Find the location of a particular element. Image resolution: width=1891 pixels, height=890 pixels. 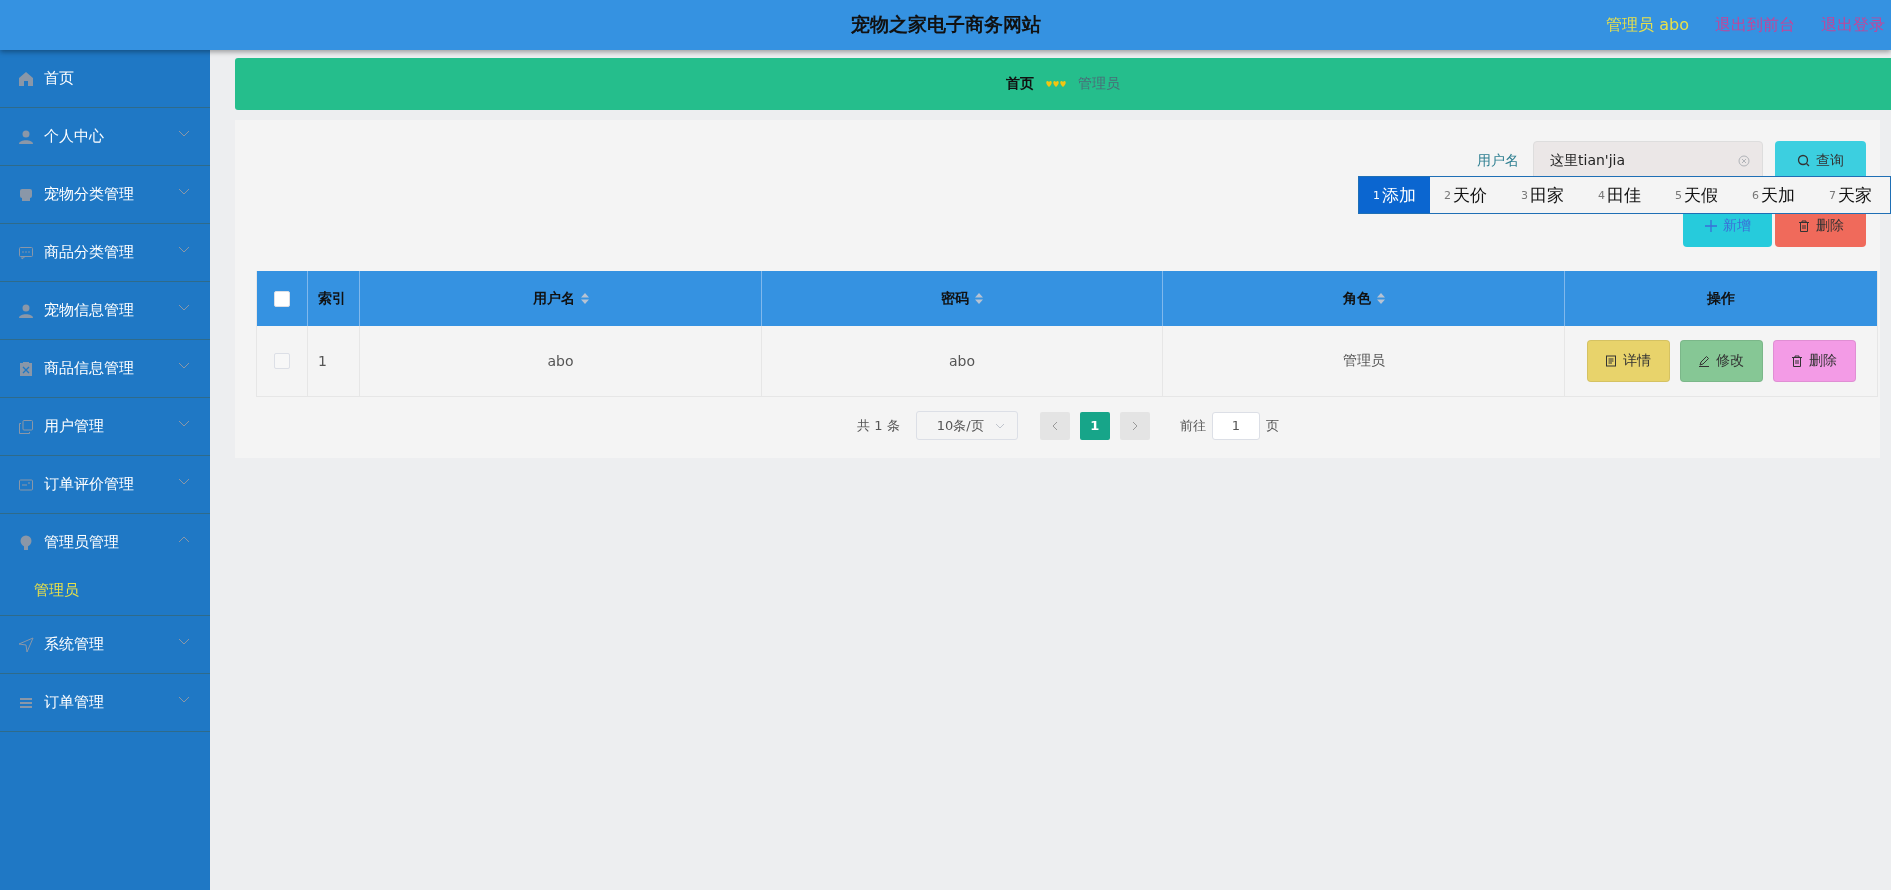

shop-icon is located at coordinates (26, 194).